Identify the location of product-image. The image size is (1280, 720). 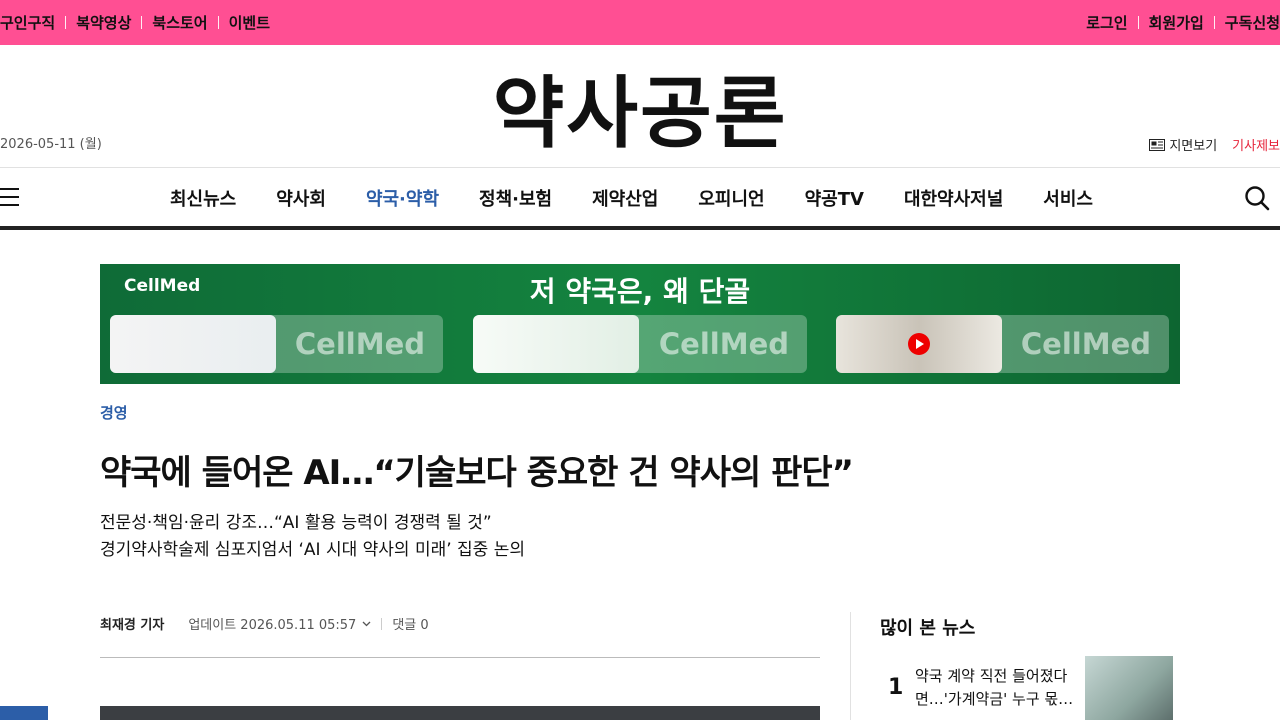
(193, 344).